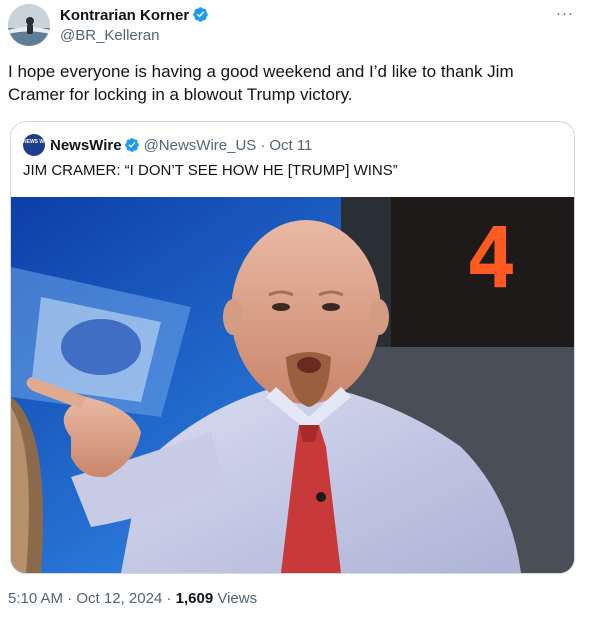 The height and width of the screenshot is (624, 590). Describe the element at coordinates (119, 598) in the screenshot. I see `tweet-date: Oct 12, 2024` at that location.